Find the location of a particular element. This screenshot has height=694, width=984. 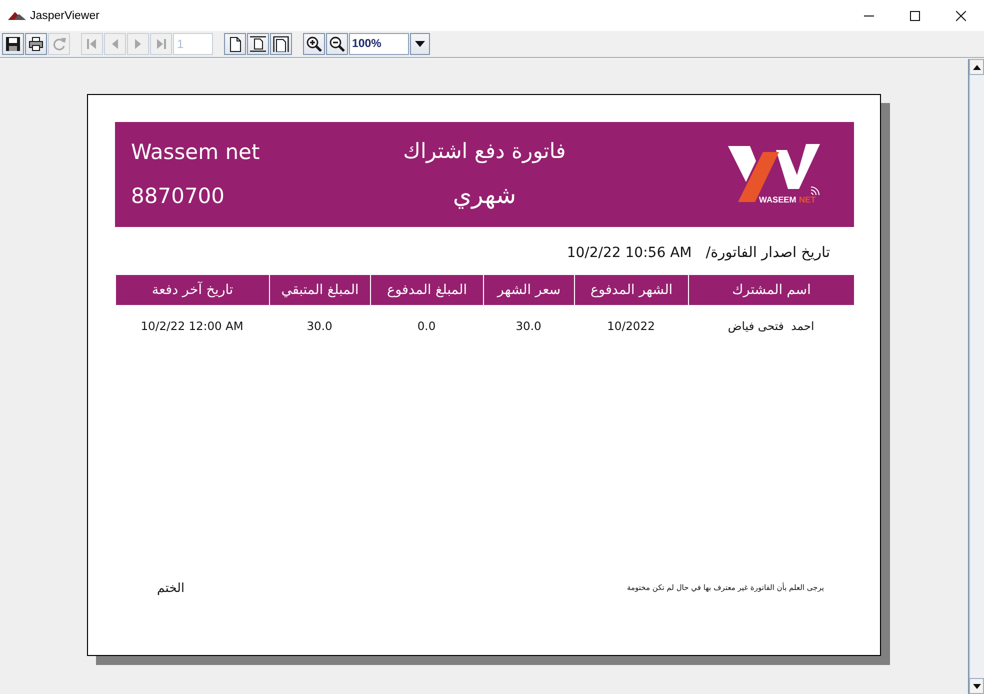

page-icon is located at coordinates (235, 44).